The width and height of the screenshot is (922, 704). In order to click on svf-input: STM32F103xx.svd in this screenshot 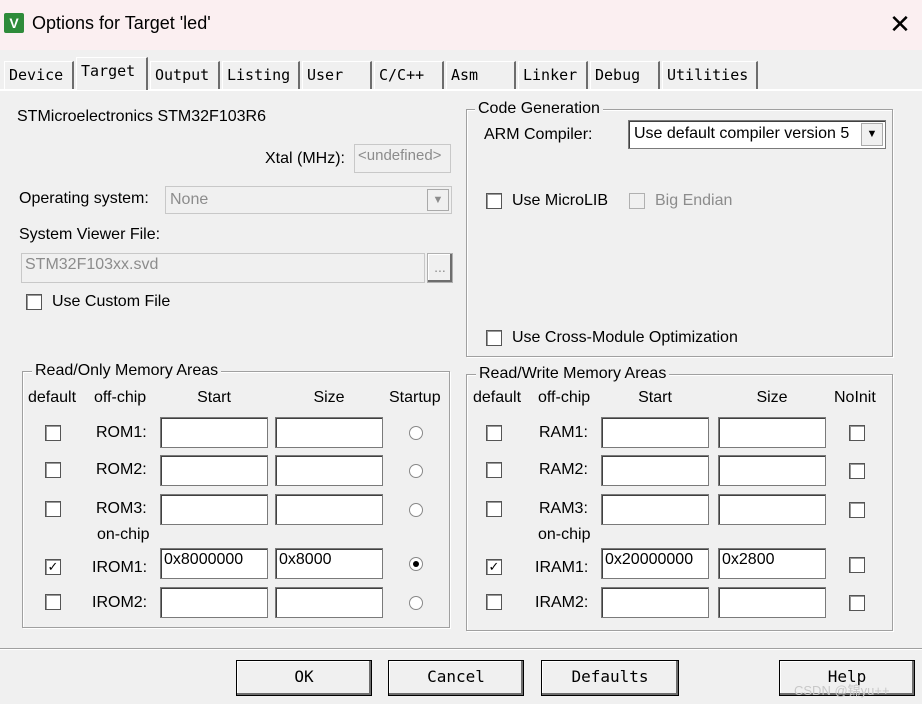, I will do `click(223, 268)`.